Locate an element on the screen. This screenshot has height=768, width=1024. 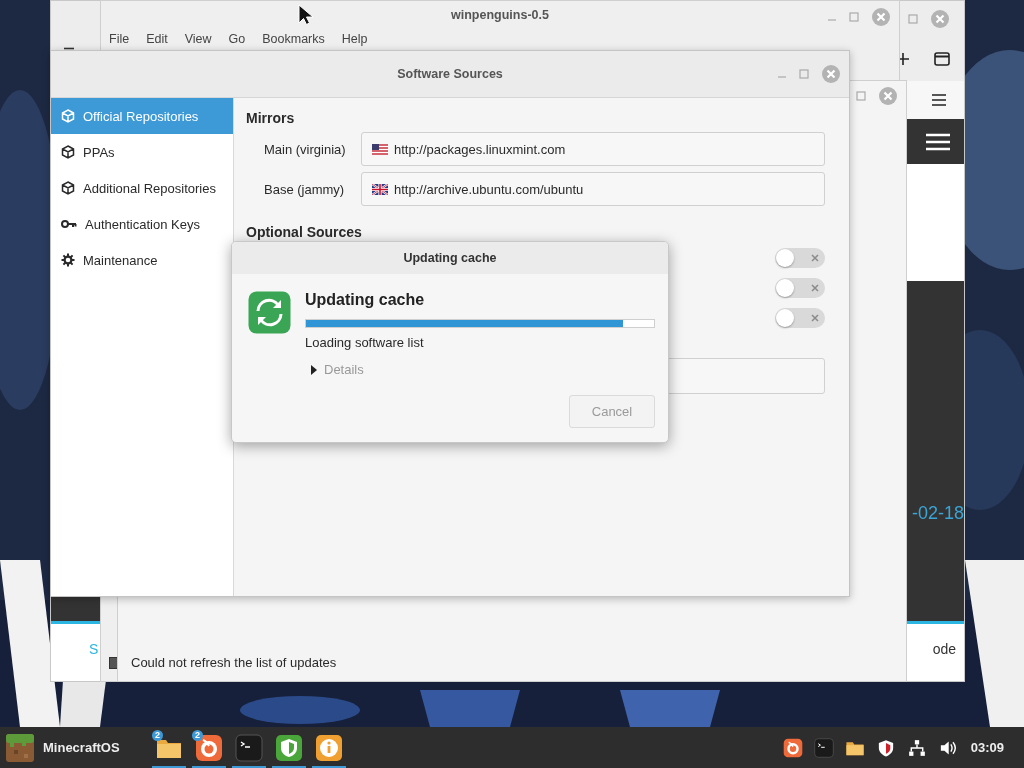
mirror-field: http://archive.ubuntu.com/ubuntu is located at coordinates (593, 189).